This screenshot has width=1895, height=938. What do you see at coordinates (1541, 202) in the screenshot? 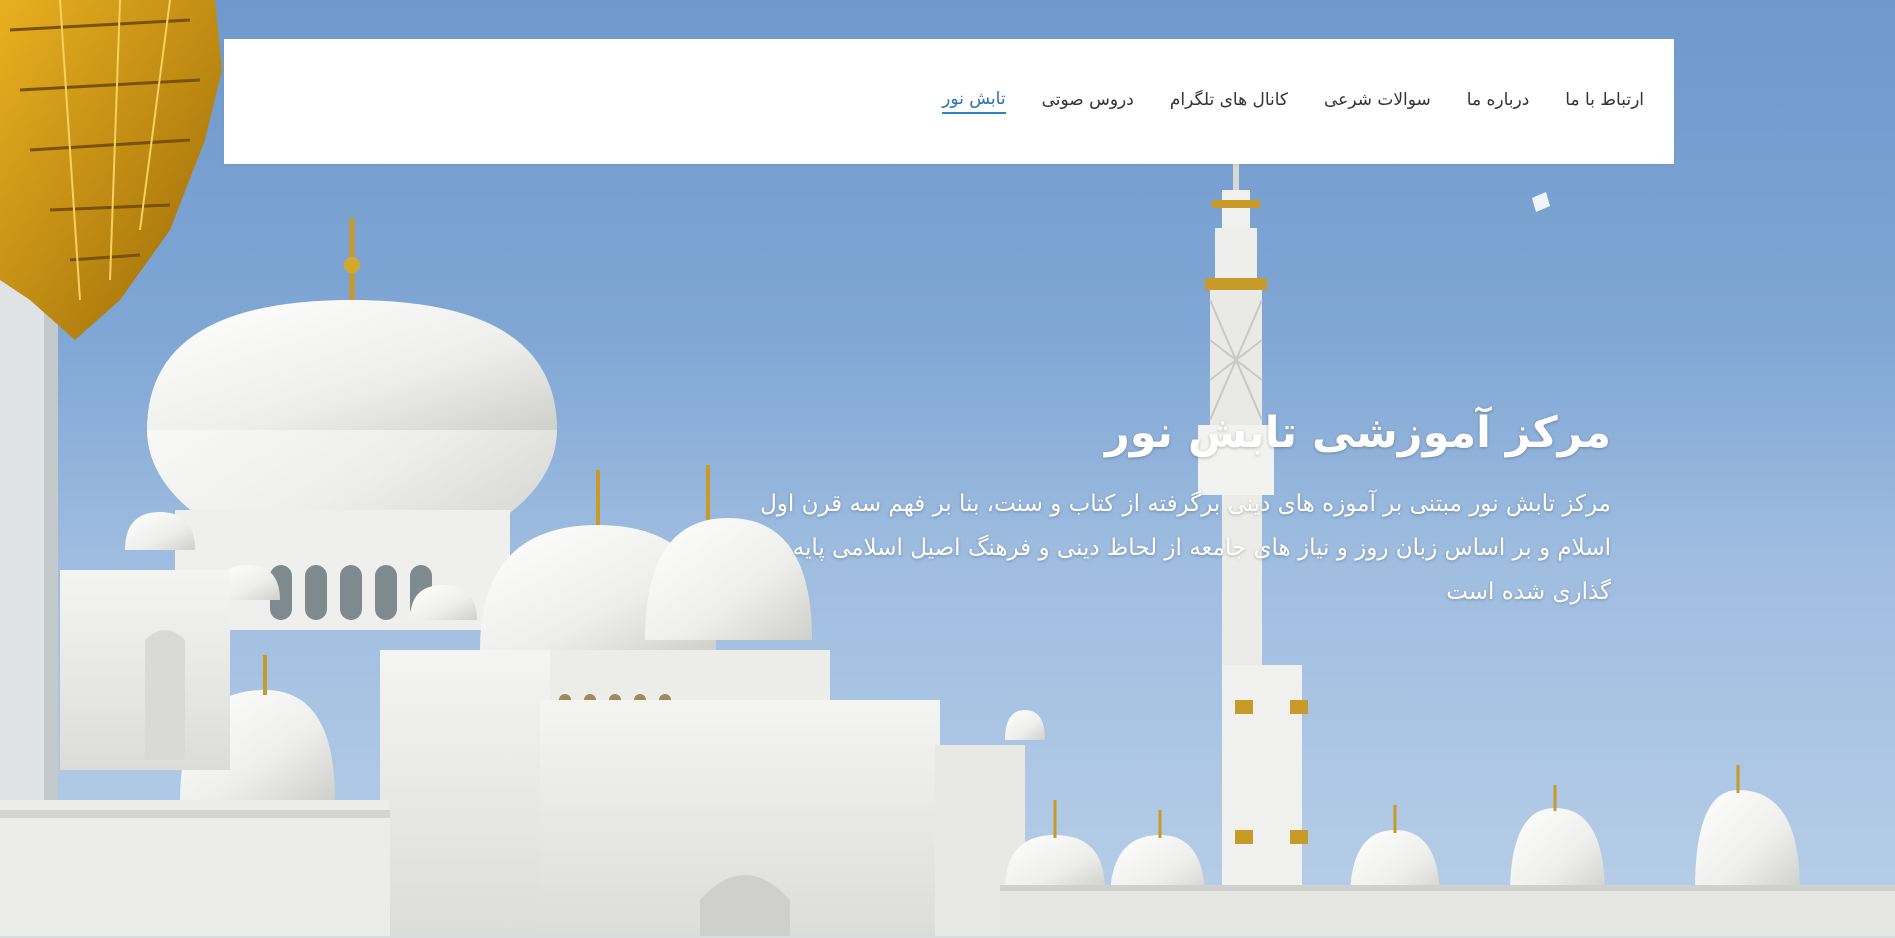
I see `kite-shape` at bounding box center [1541, 202].